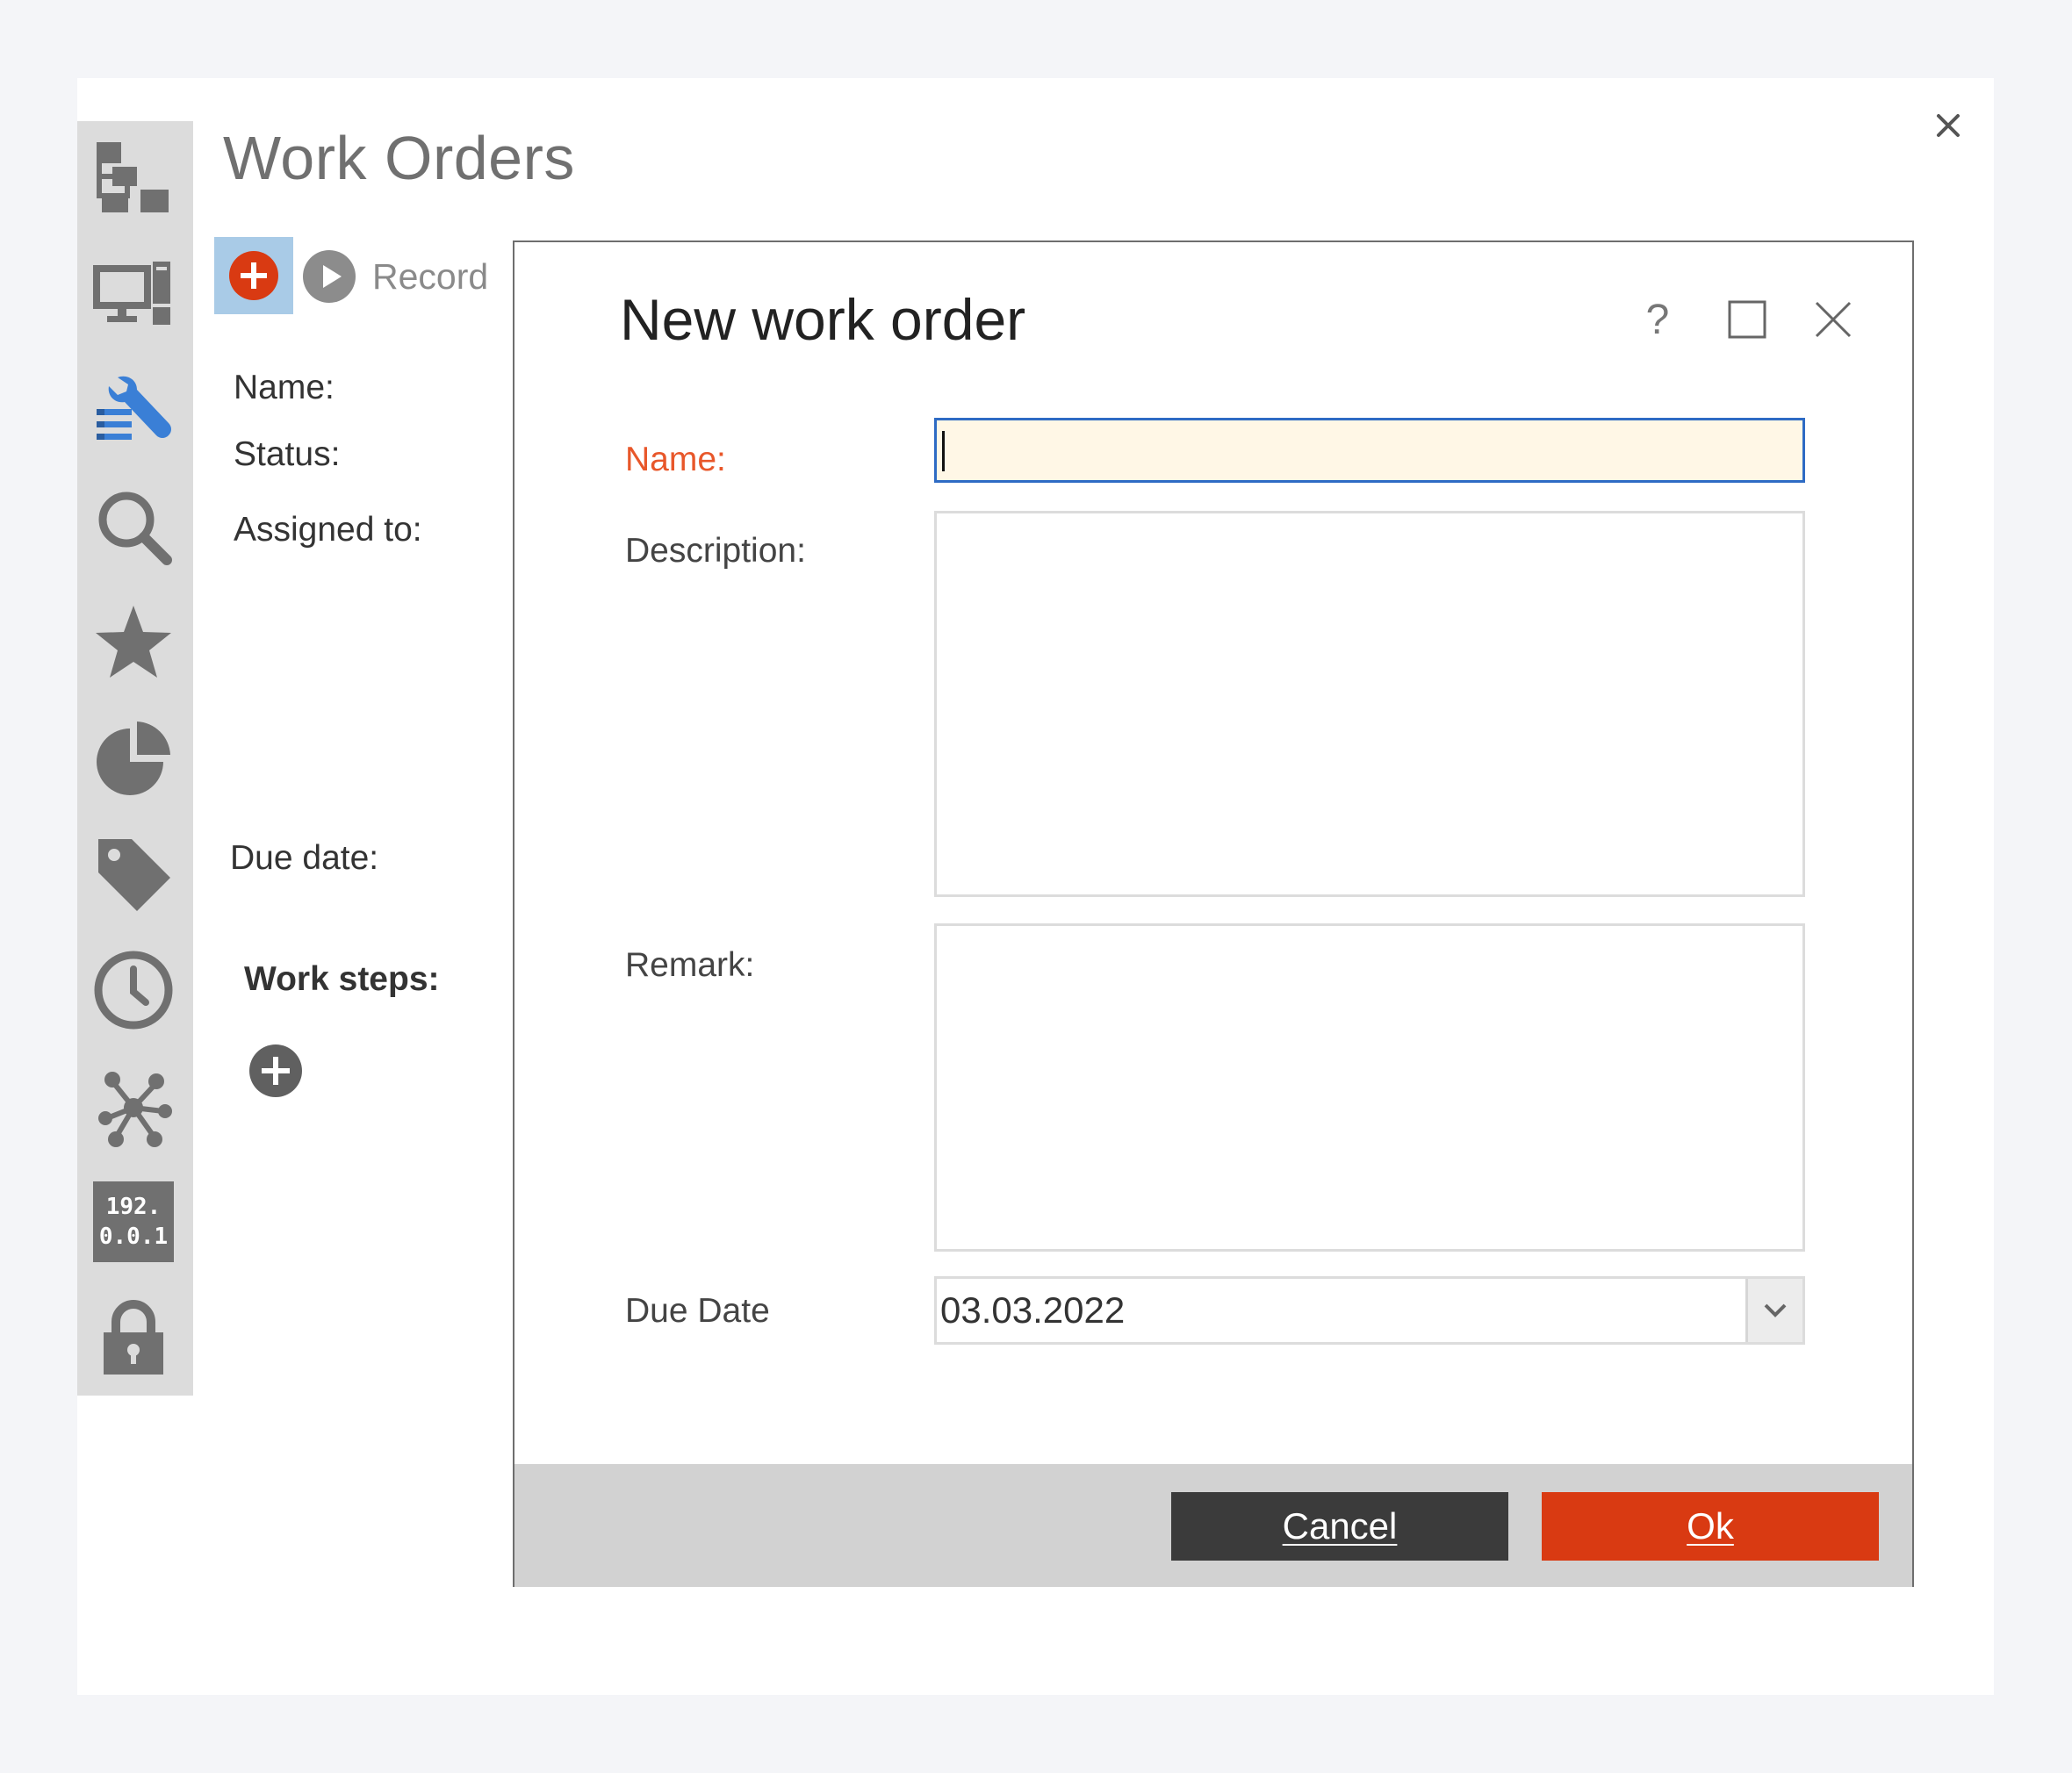 The image size is (2072, 1773). I want to click on assigned-to-label: Assigned to:, so click(328, 530).